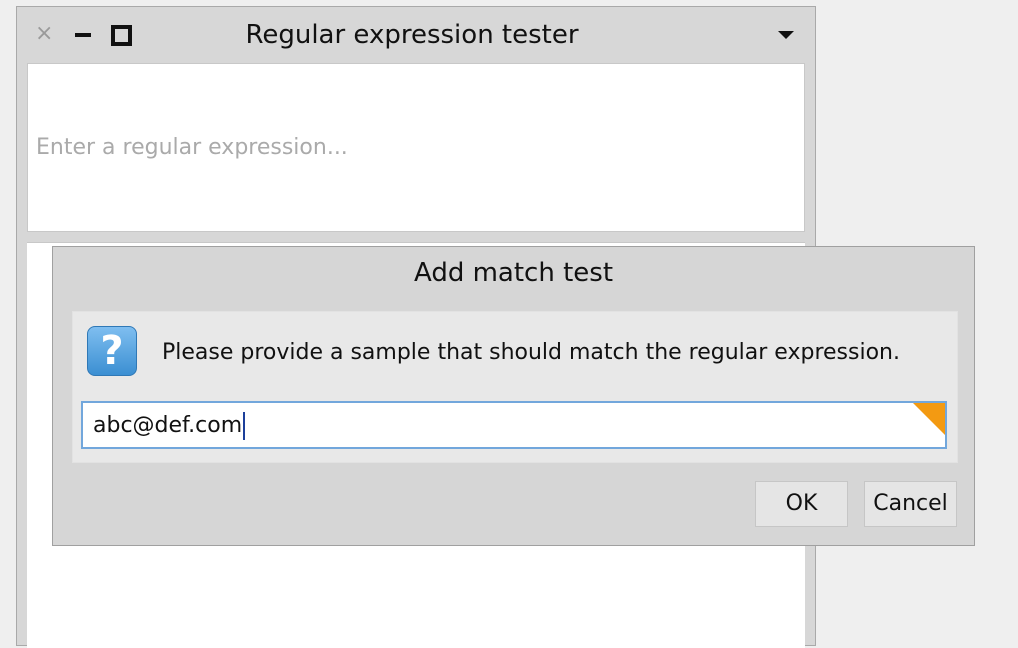  I want to click on cancel-button: Cancel, so click(910, 504).